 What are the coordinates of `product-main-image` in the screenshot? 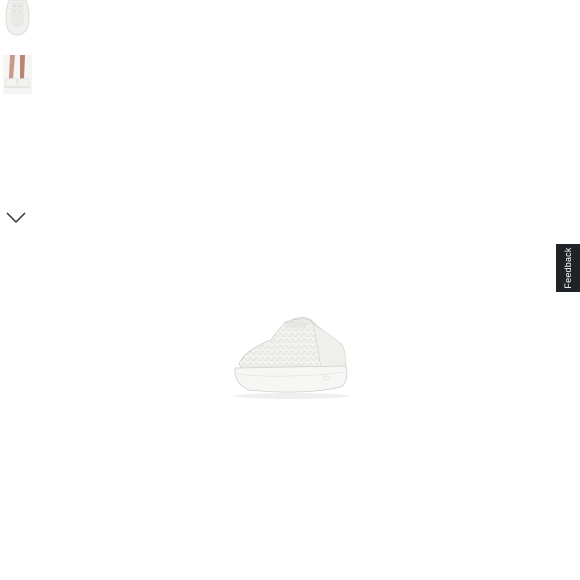 It's located at (290, 356).